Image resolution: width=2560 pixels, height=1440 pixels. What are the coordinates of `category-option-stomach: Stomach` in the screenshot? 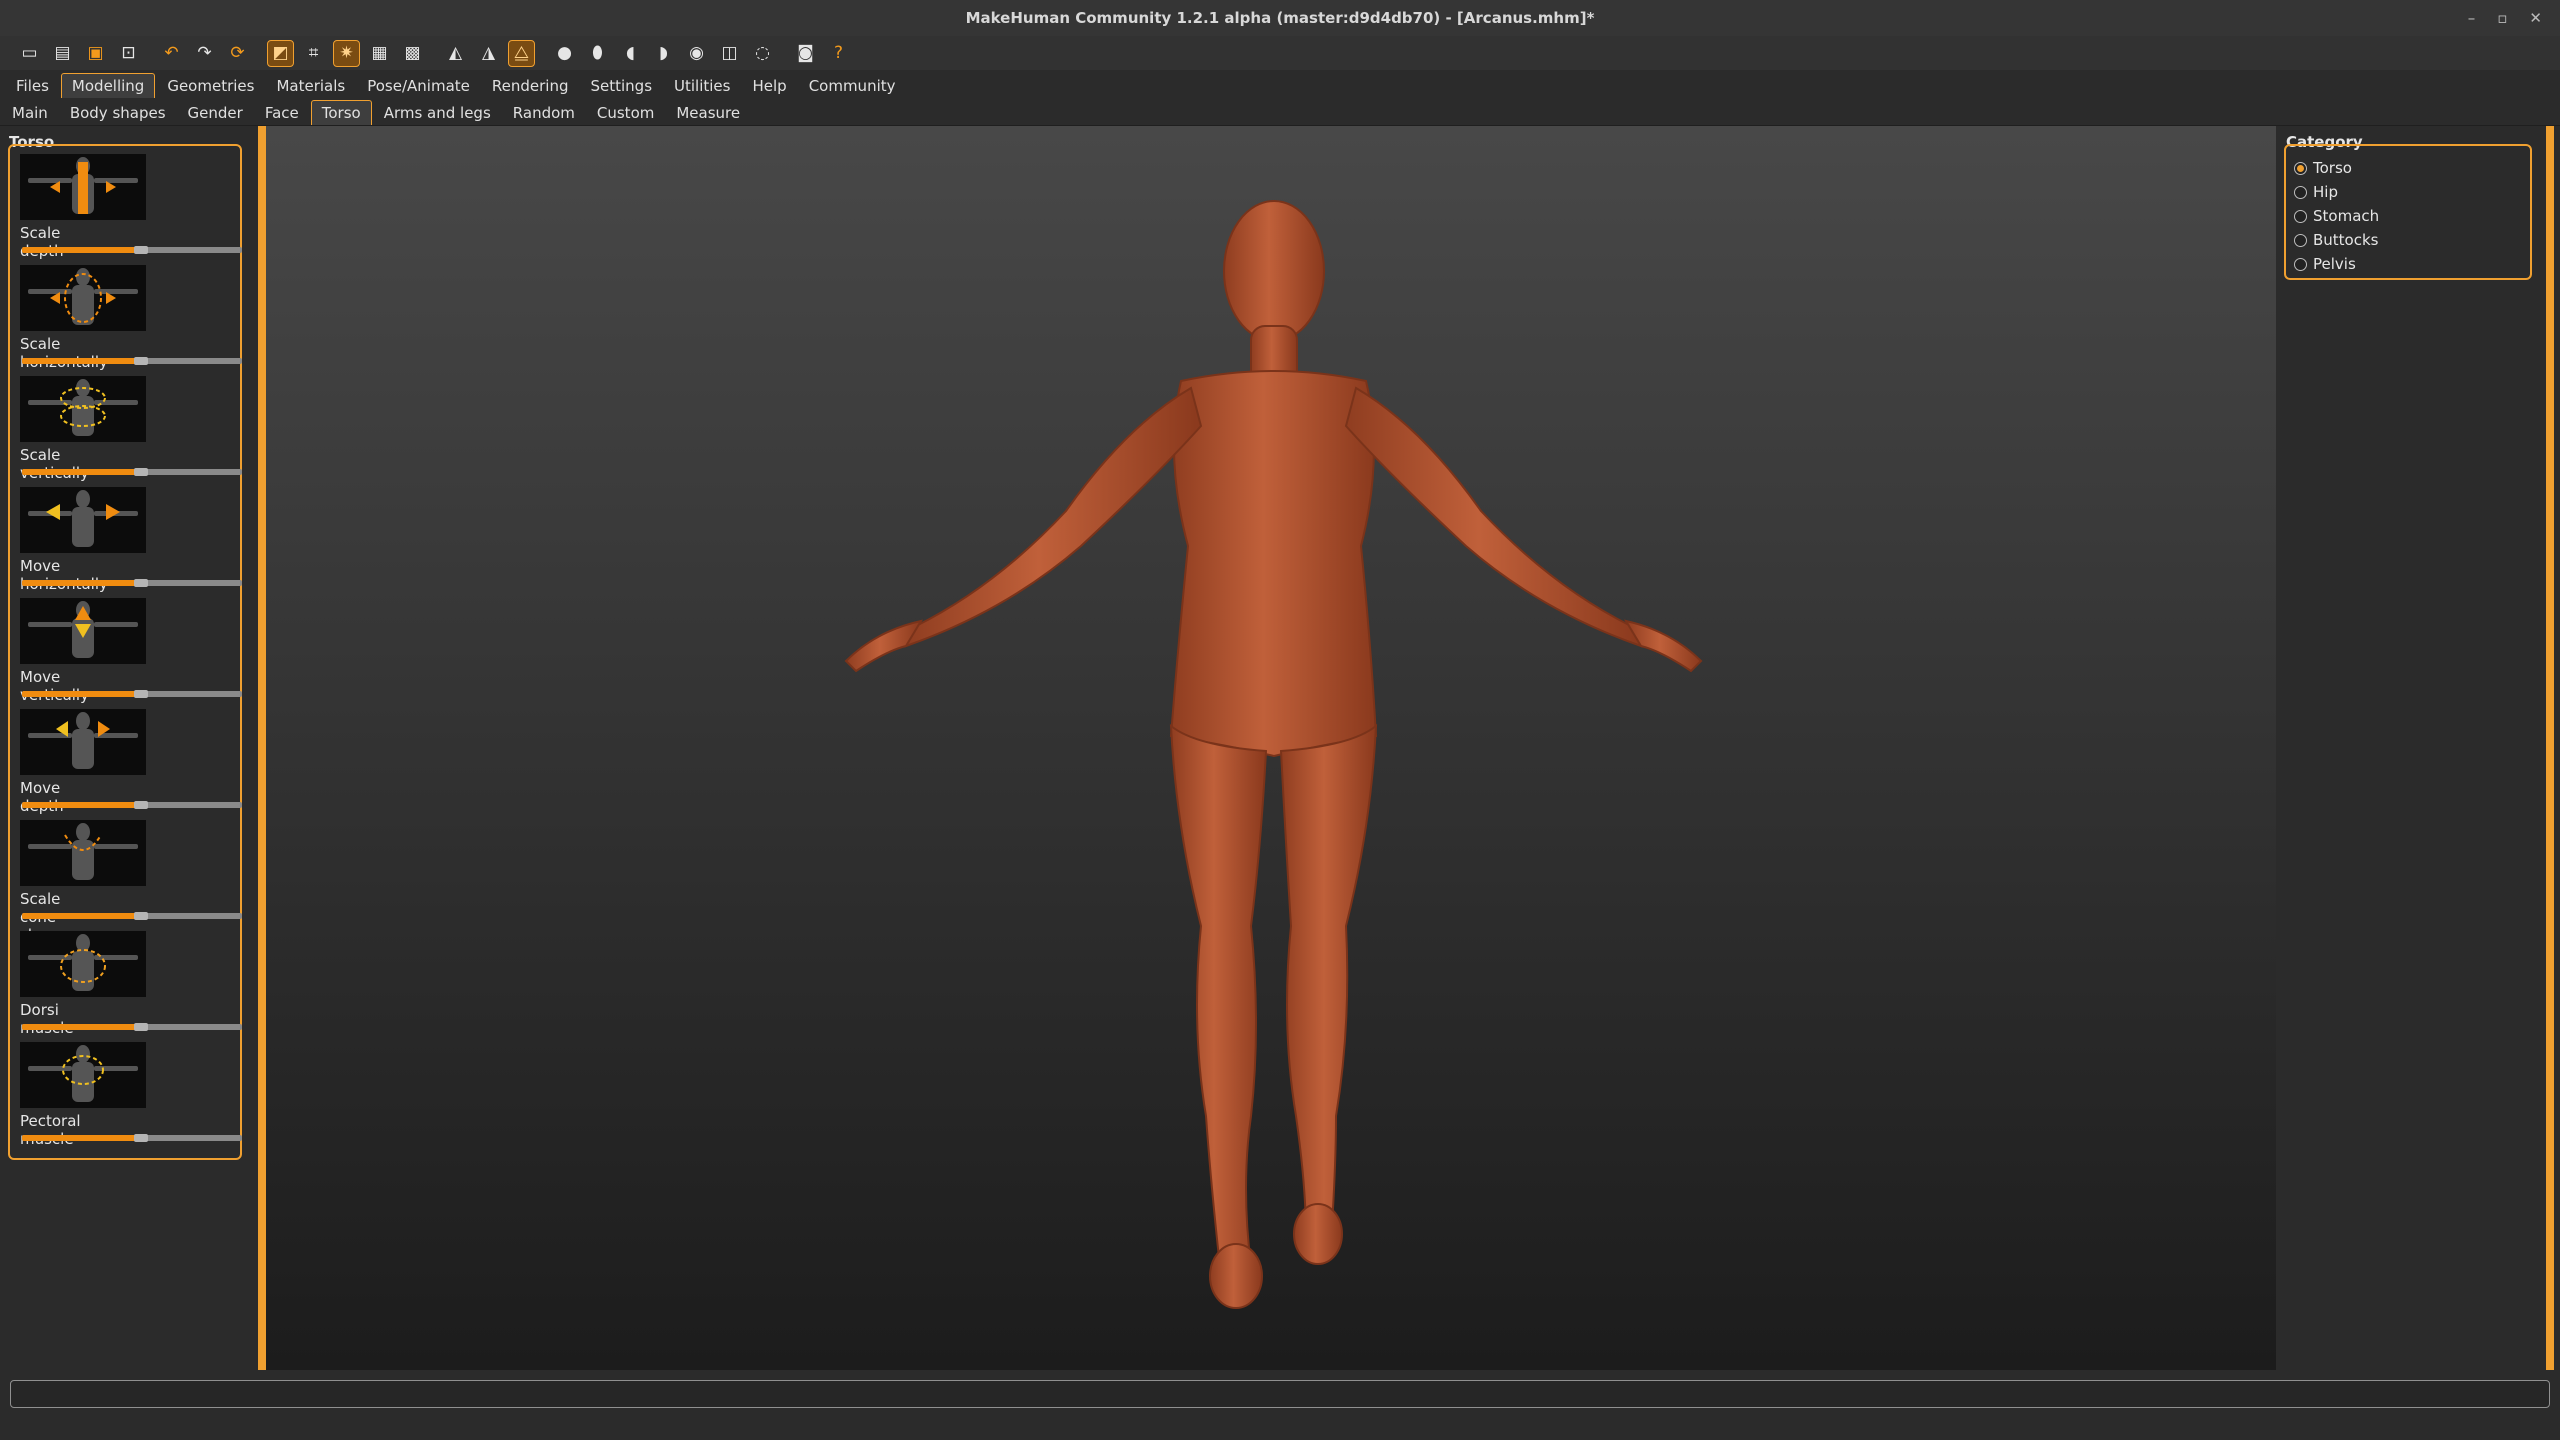 It's located at (2408, 216).